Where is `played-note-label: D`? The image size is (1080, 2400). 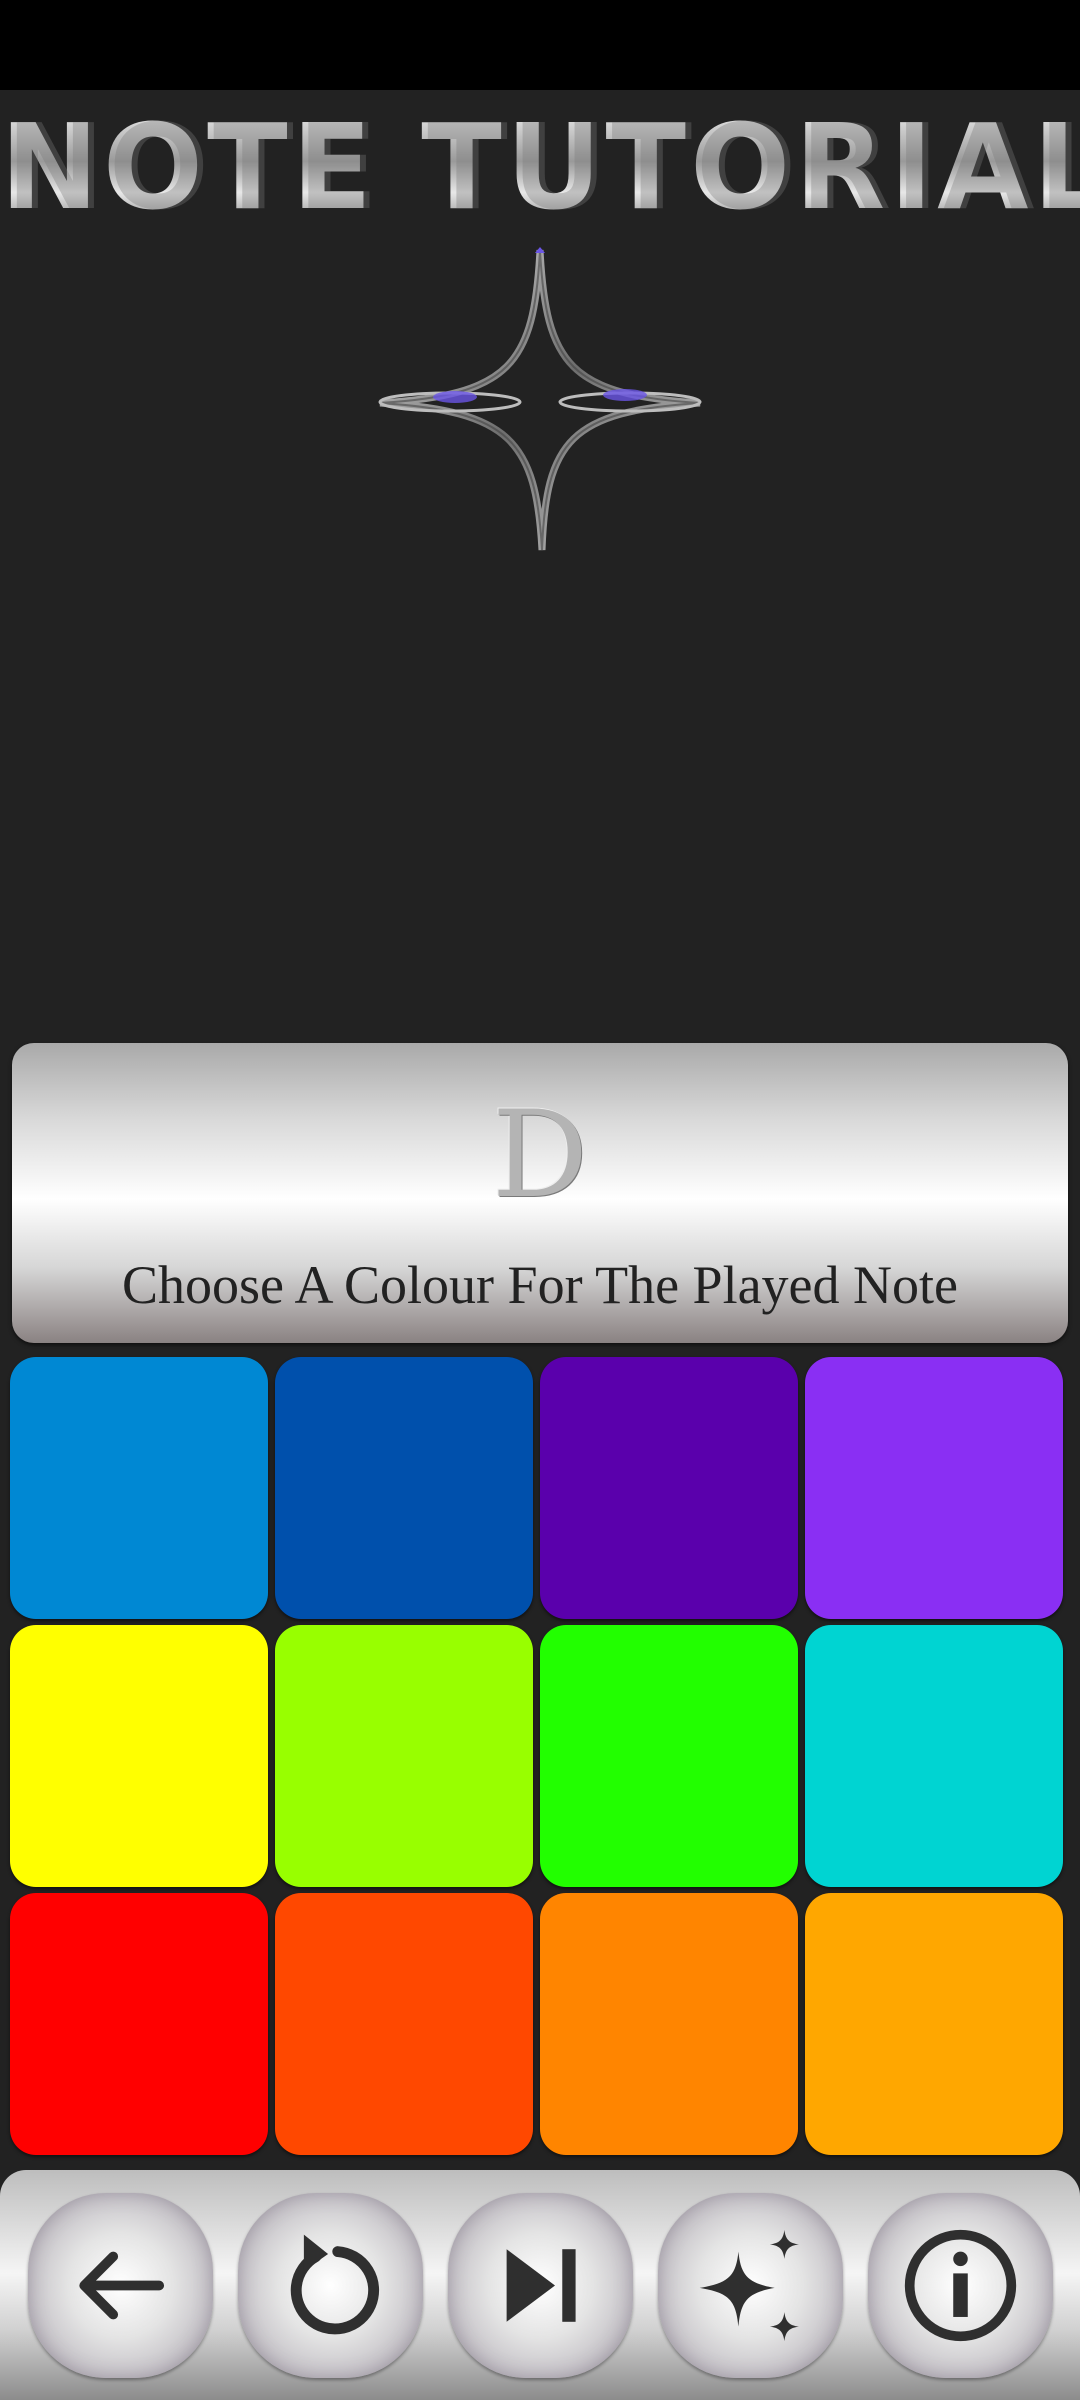
played-note-label: D is located at coordinates (540, 1155).